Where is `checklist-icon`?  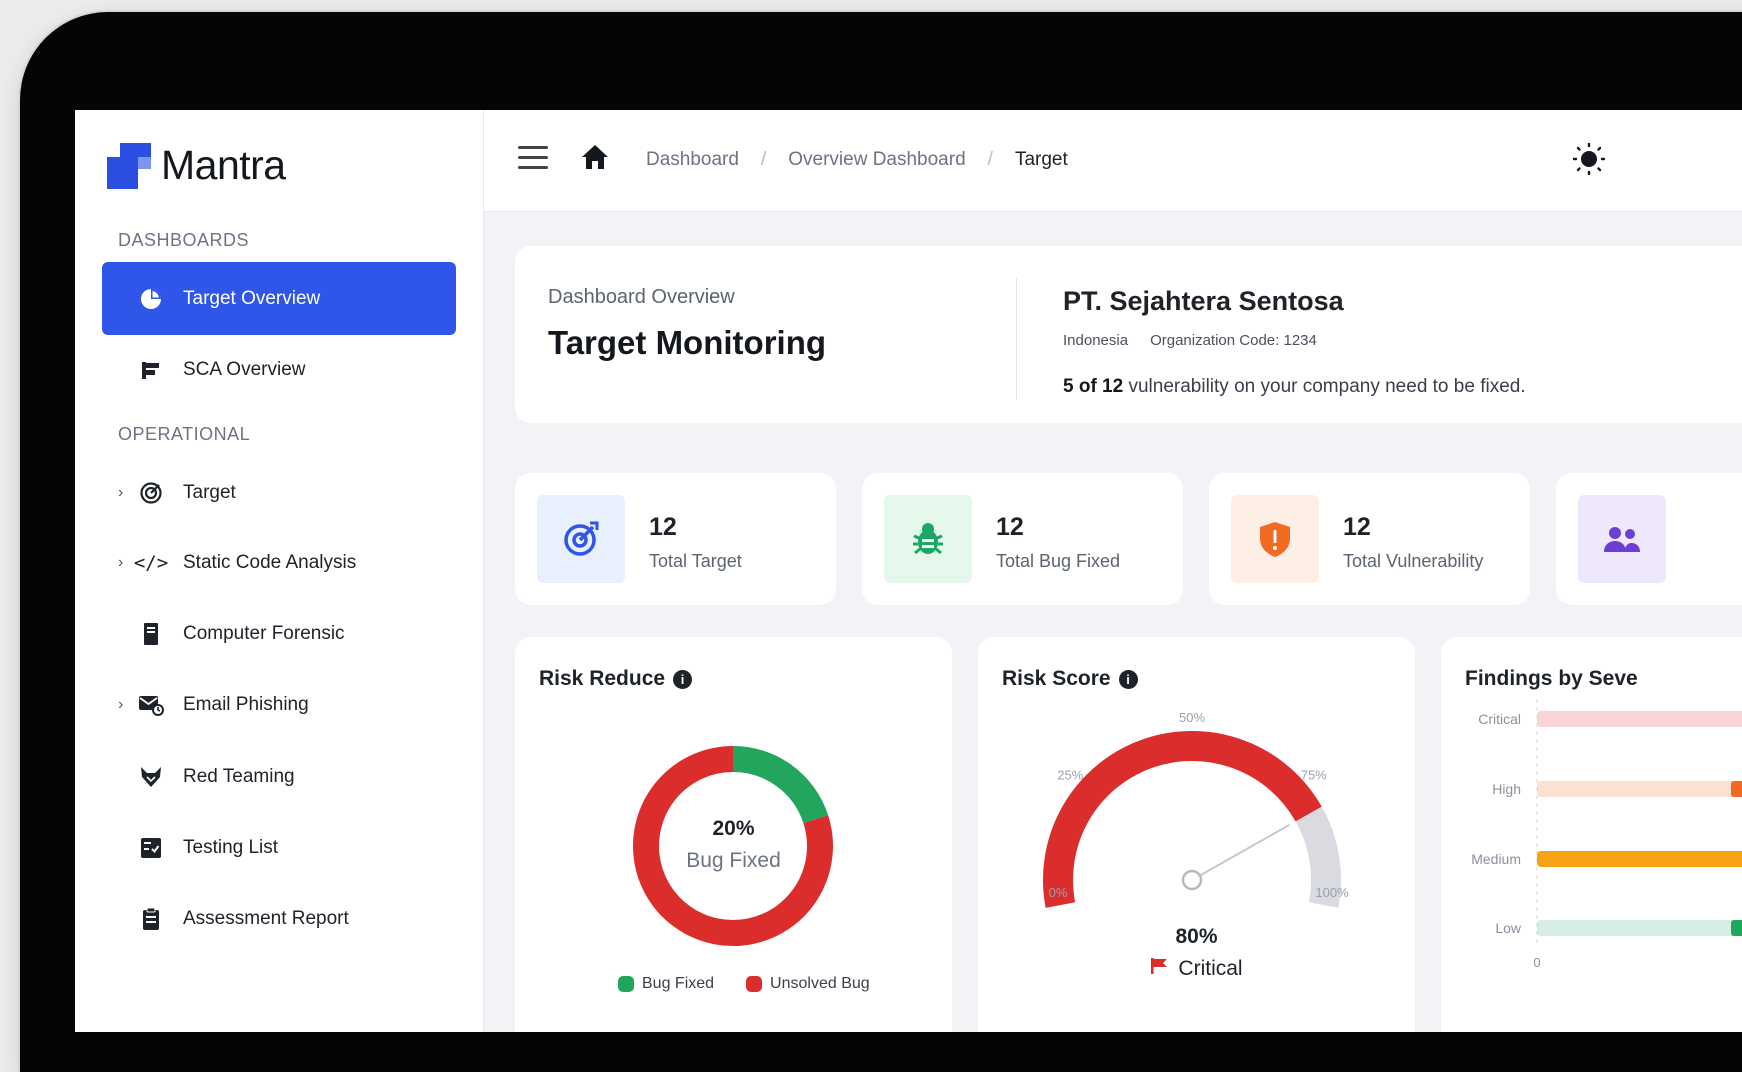 checklist-icon is located at coordinates (151, 848).